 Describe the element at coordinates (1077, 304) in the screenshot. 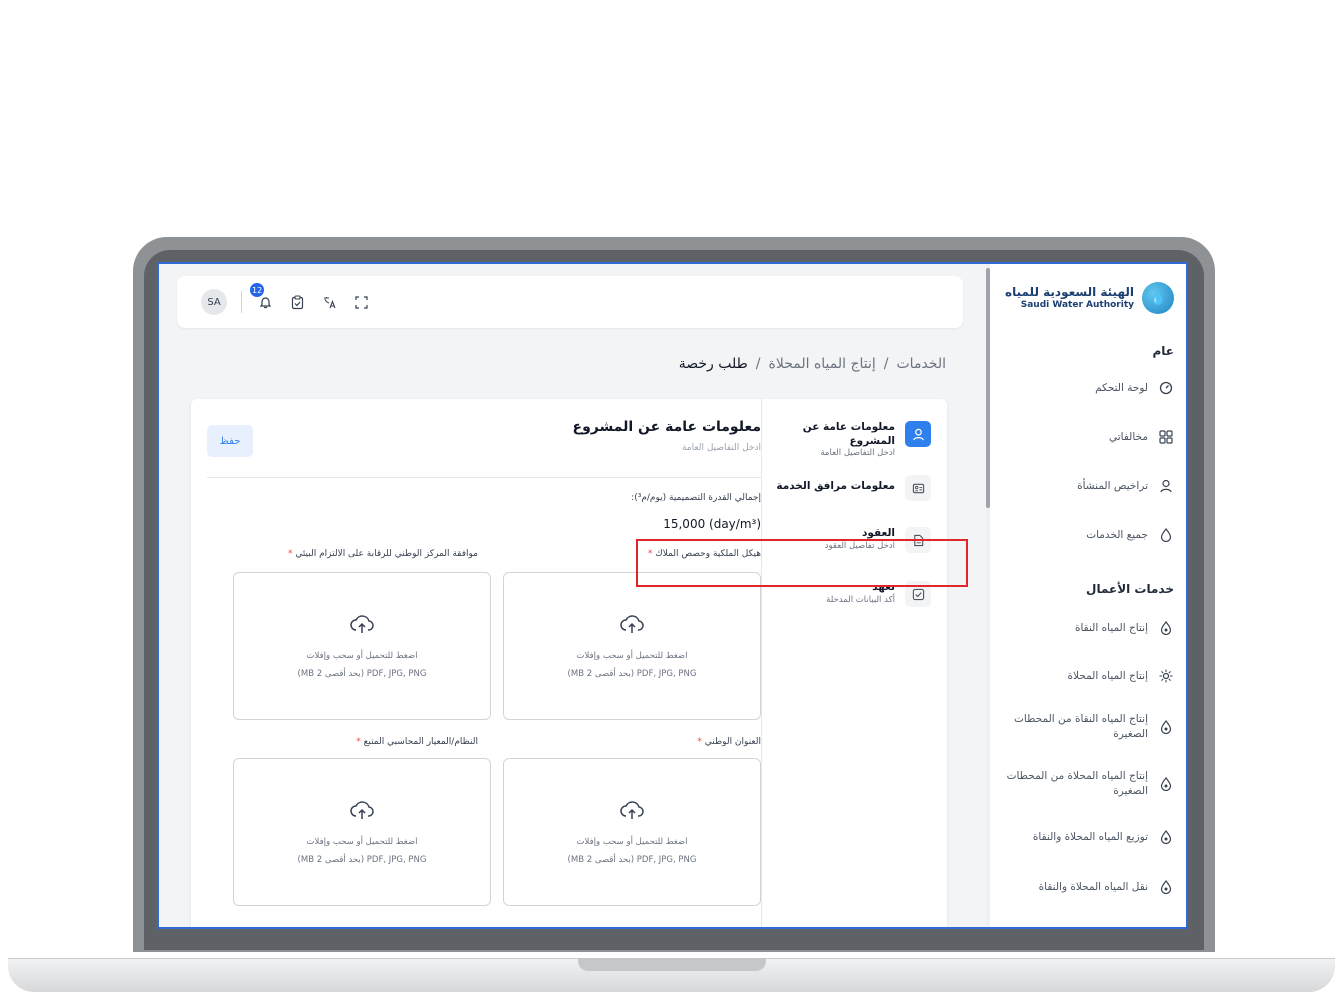

I see `brand-name-en: Saudi Water Authority` at that location.